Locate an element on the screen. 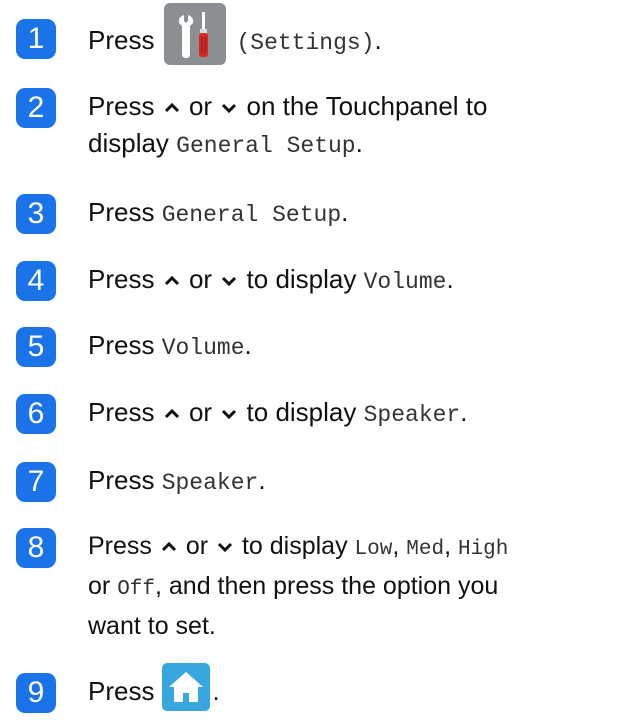  option-med: Med is located at coordinates (425, 549).